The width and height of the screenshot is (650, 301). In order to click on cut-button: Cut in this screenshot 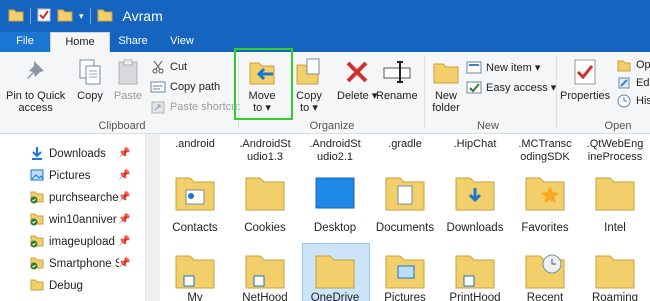, I will do `click(168, 67)`.